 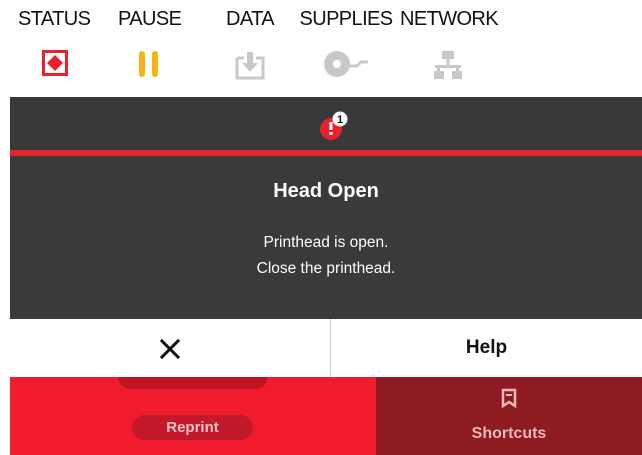 I want to click on close-icon, so click(x=170, y=349).